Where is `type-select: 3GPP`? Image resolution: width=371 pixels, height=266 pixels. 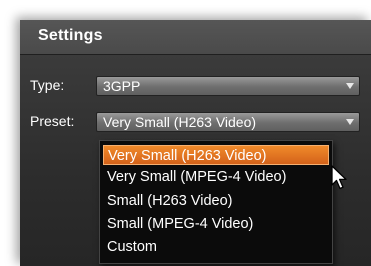 type-select: 3GPP is located at coordinates (228, 86).